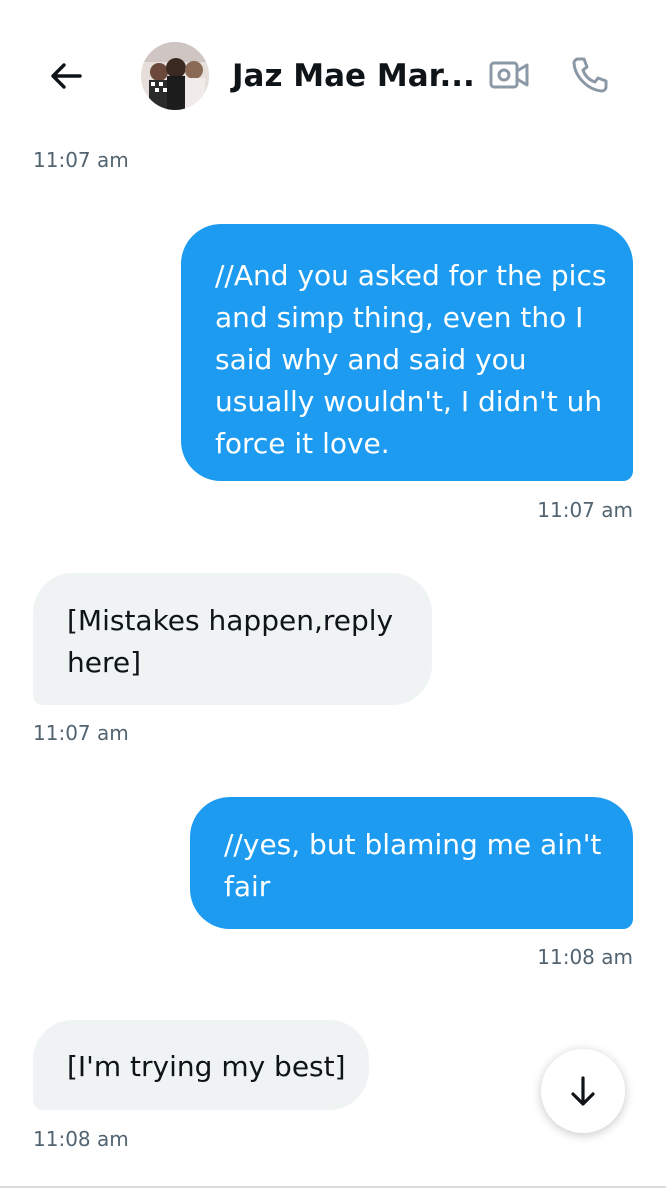 Image resolution: width=666 pixels, height=1200 pixels. I want to click on phone-icon, so click(590, 75).